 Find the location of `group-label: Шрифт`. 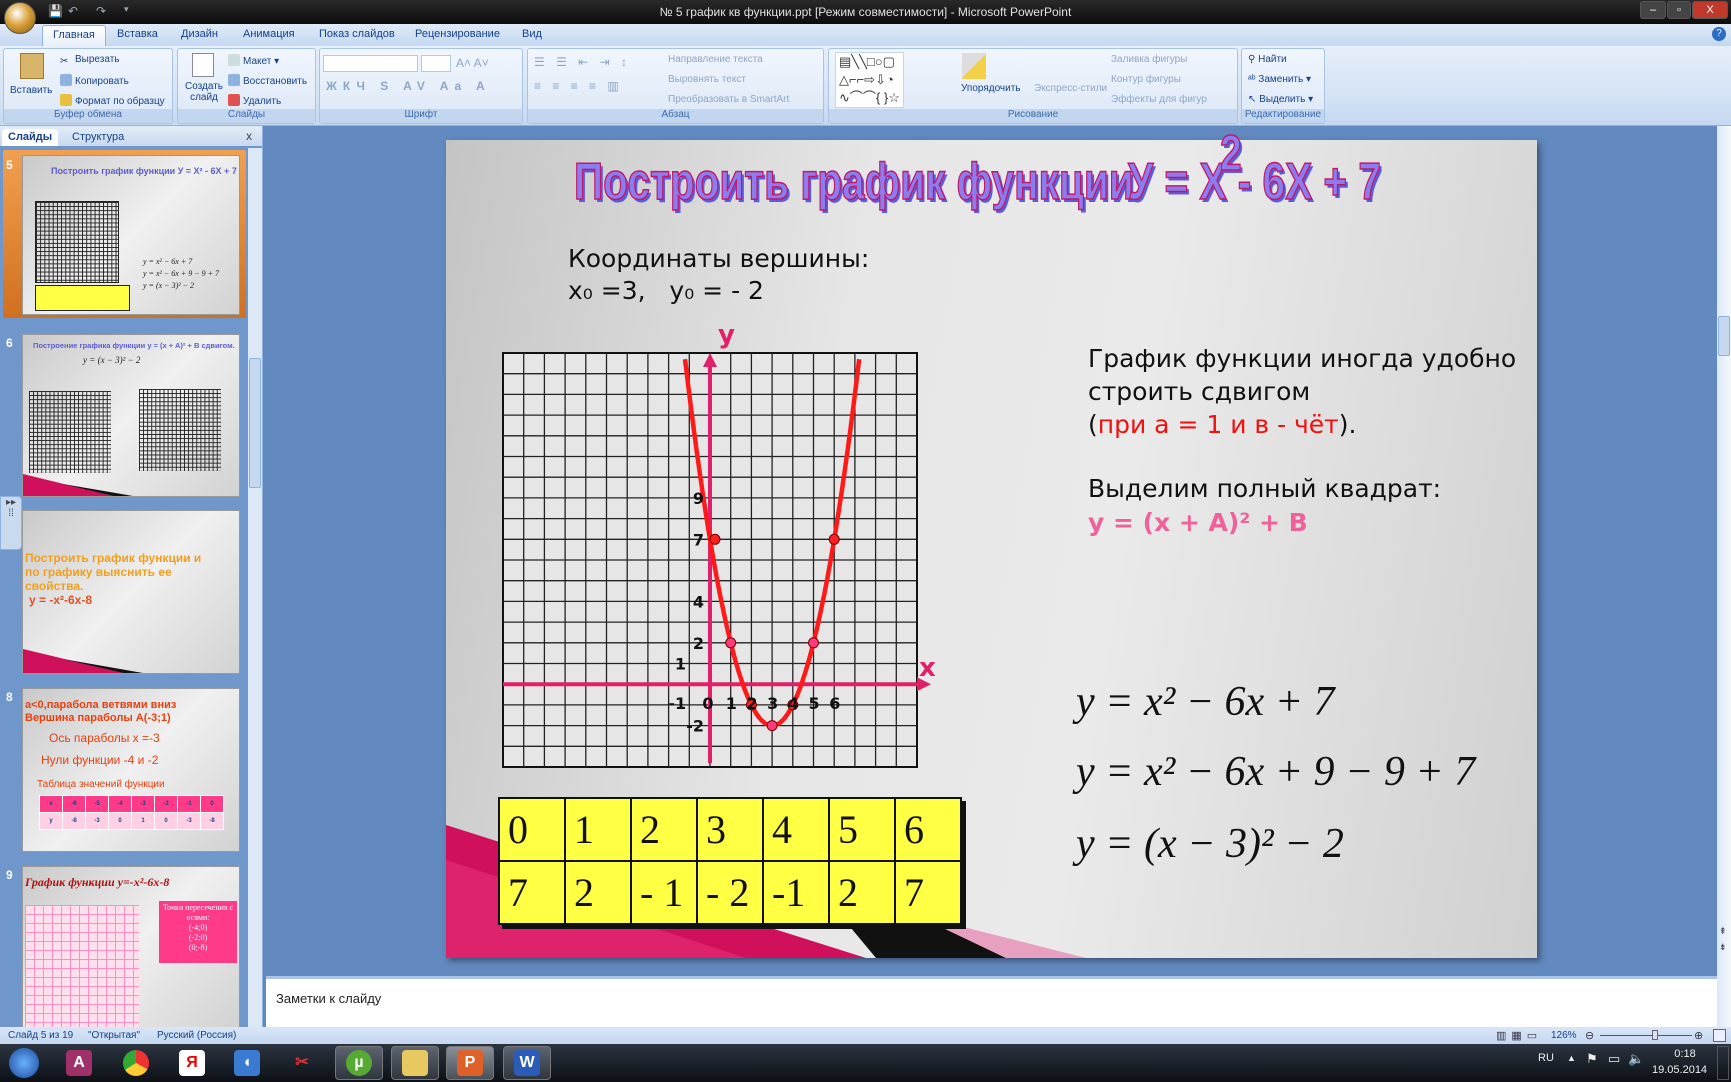

group-label: Шрифт is located at coordinates (421, 116).